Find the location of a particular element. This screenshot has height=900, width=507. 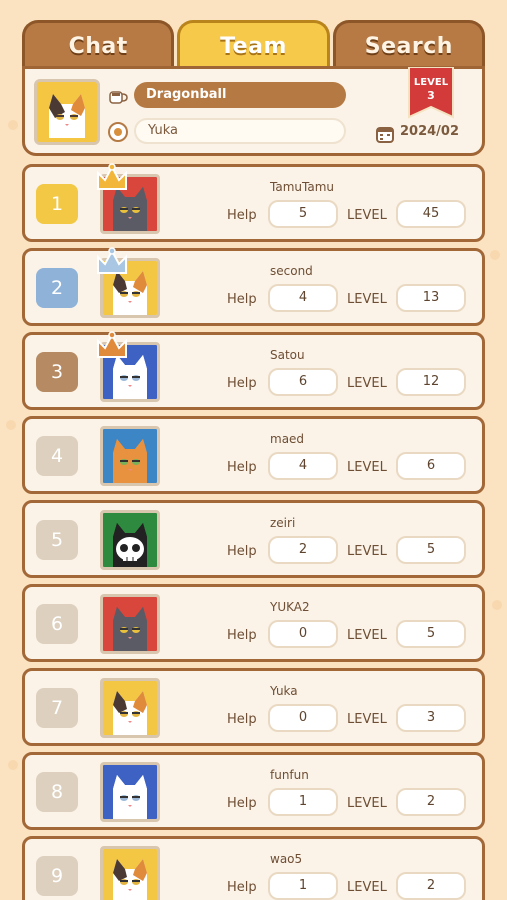

calendar-icon is located at coordinates (385, 135).